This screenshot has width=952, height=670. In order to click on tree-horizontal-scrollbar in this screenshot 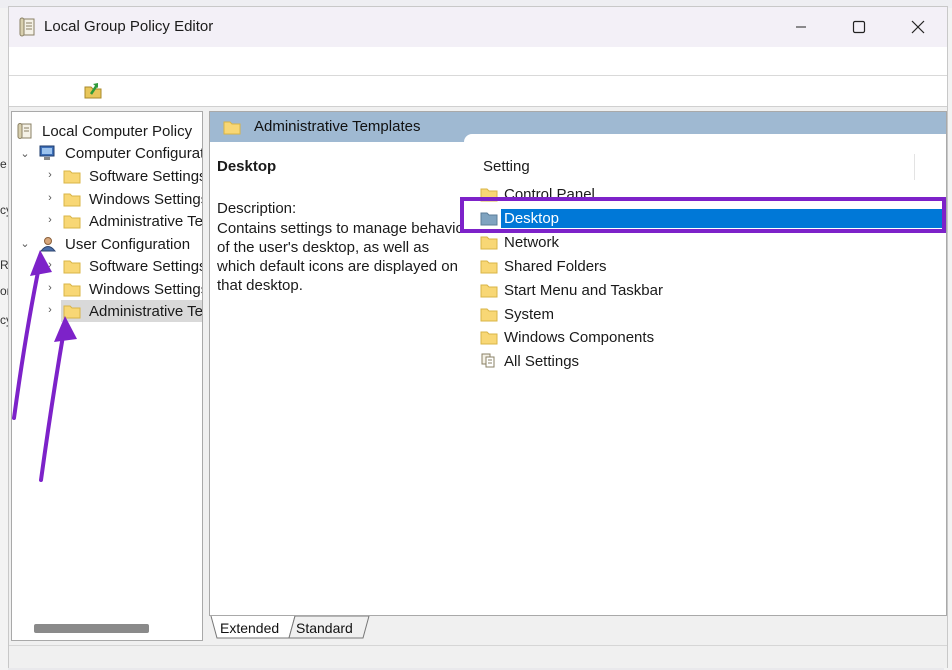, I will do `click(91, 628)`.